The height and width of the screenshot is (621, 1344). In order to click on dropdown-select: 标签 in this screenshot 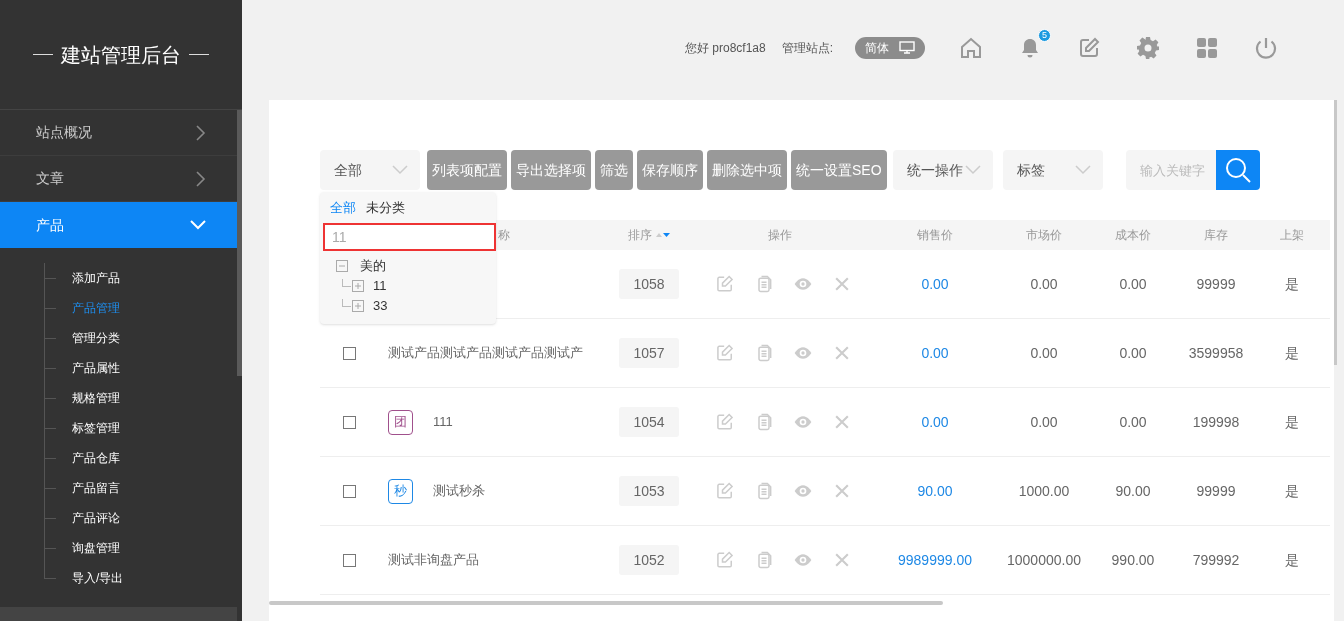, I will do `click(1052, 170)`.